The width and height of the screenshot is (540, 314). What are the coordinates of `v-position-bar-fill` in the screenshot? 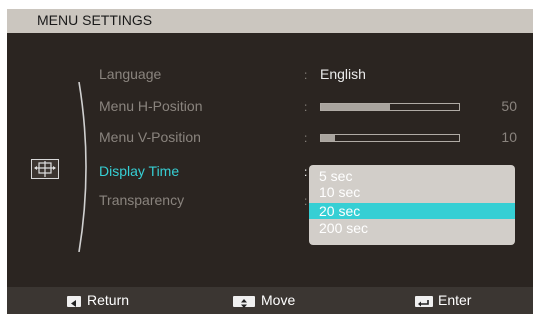 It's located at (328, 138).